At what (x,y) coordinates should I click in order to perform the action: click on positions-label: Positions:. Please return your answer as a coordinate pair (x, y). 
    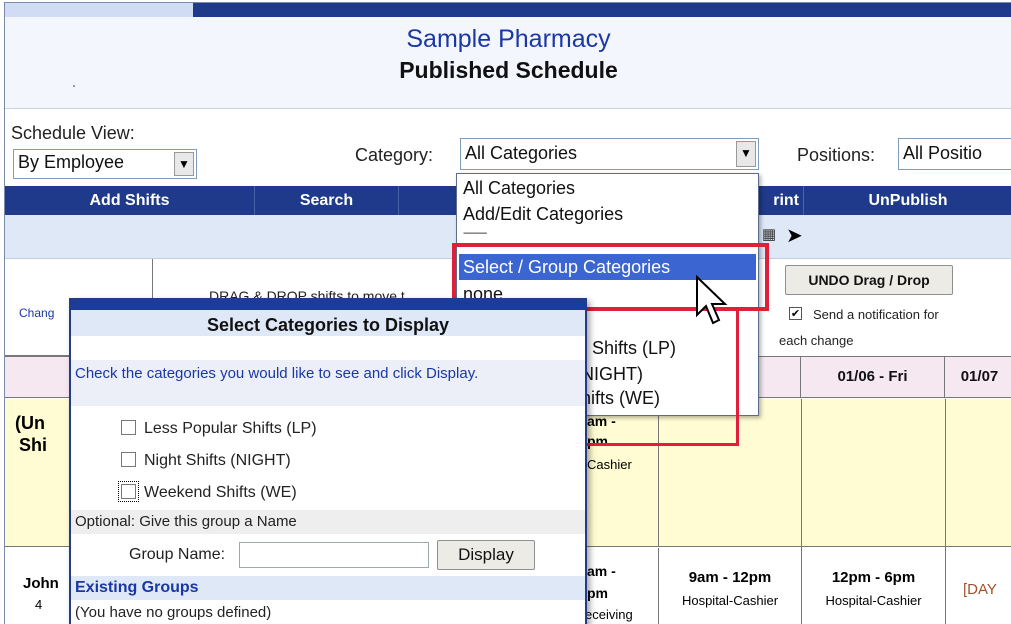
    Looking at the image, I should click on (836, 155).